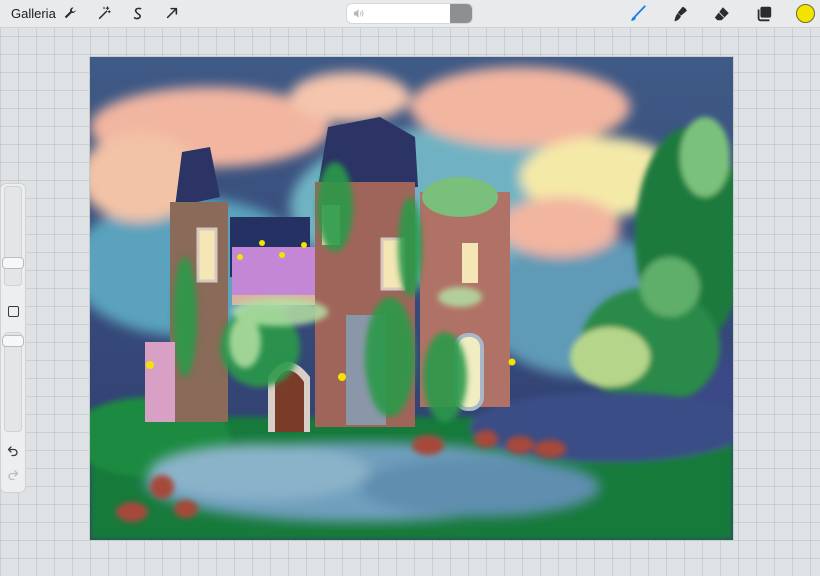  What do you see at coordinates (70, 13) in the screenshot?
I see `wrench-icon` at bounding box center [70, 13].